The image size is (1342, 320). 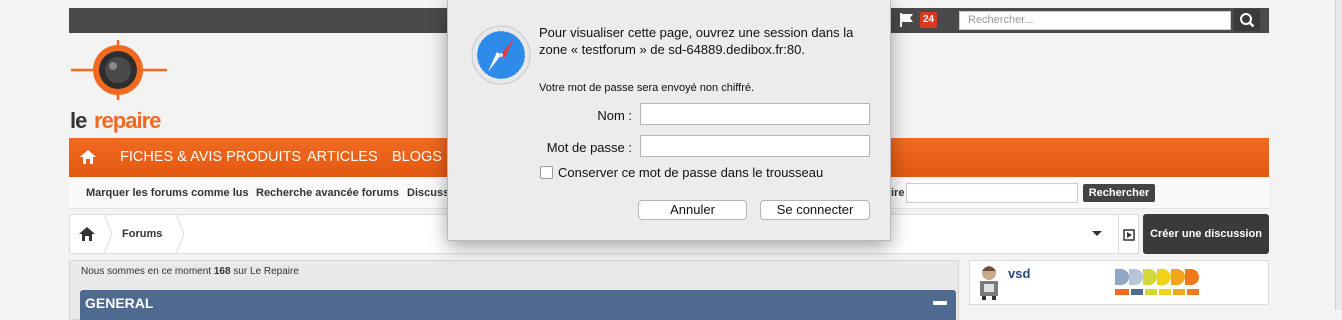 I want to click on search-icon, so click(x=1247, y=20).